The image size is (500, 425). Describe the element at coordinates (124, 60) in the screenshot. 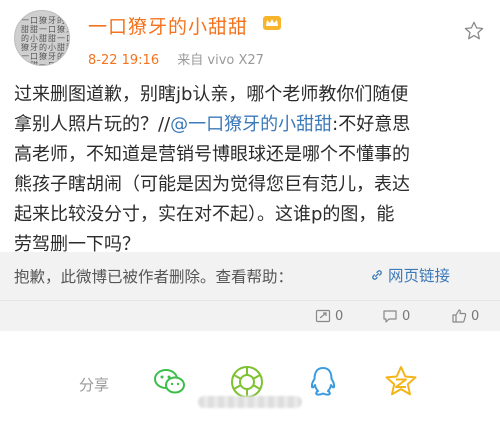

I see `post-time: 8-22 19:16` at that location.